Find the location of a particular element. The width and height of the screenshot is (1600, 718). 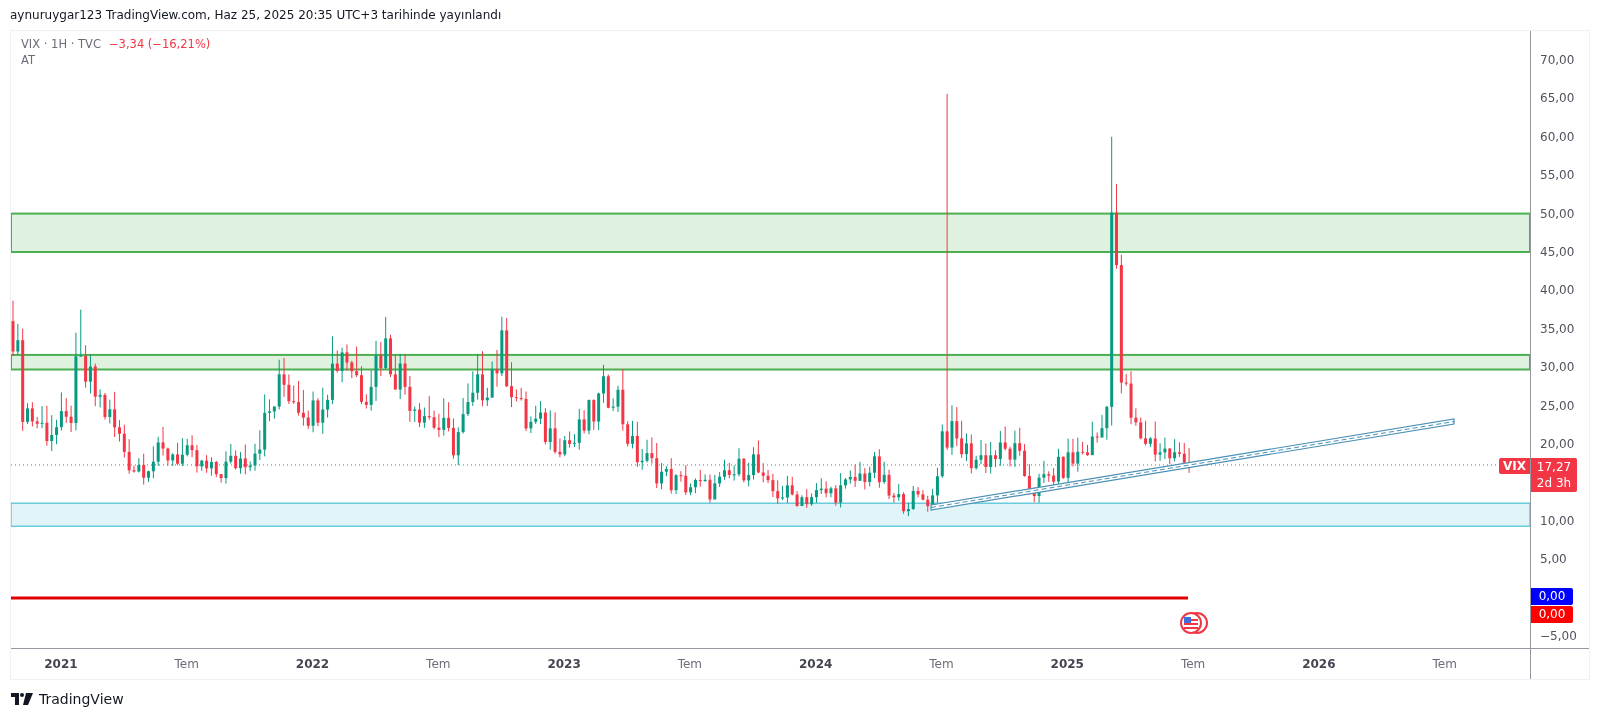

symbol-badge: VIX is located at coordinates (1514, 466).